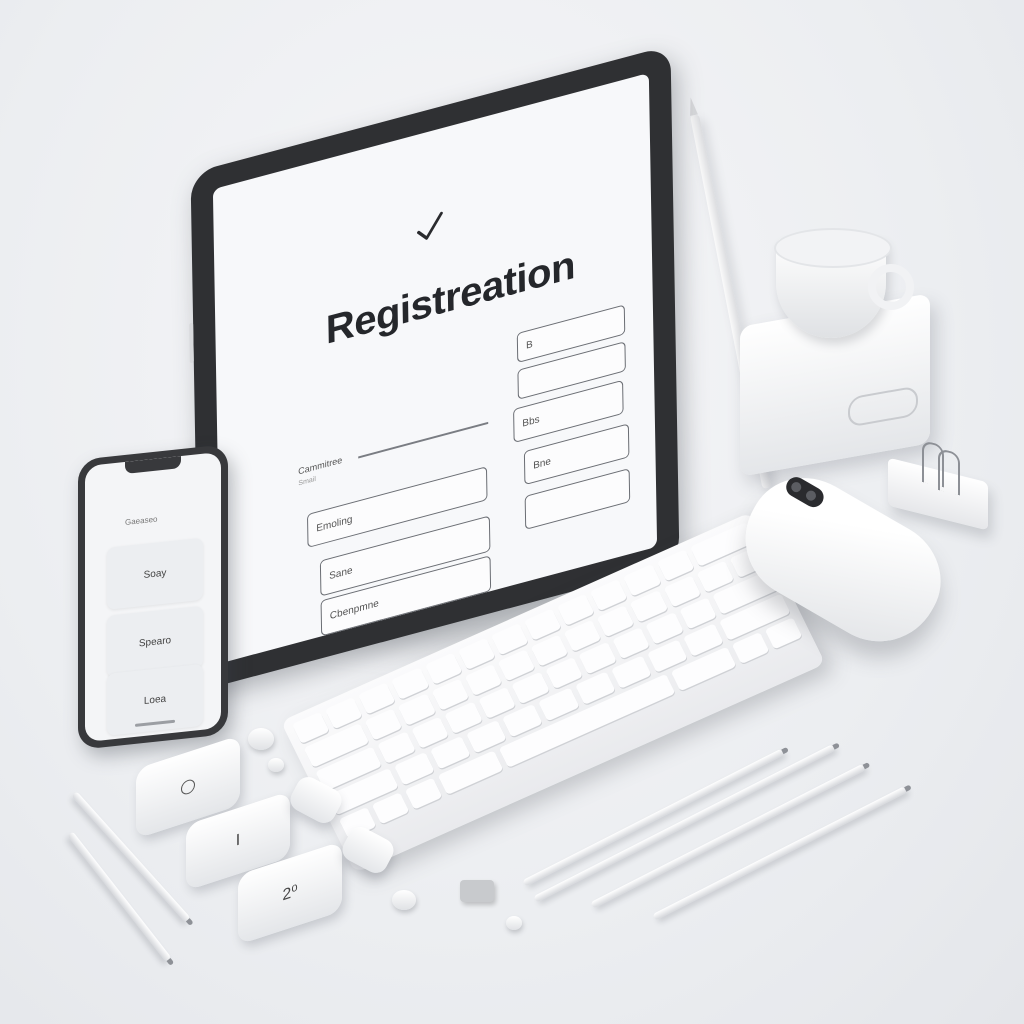 This screenshot has width=1024, height=1024. Describe the element at coordinates (354, 609) in the screenshot. I see `field-label: Cbenpmne` at that location.